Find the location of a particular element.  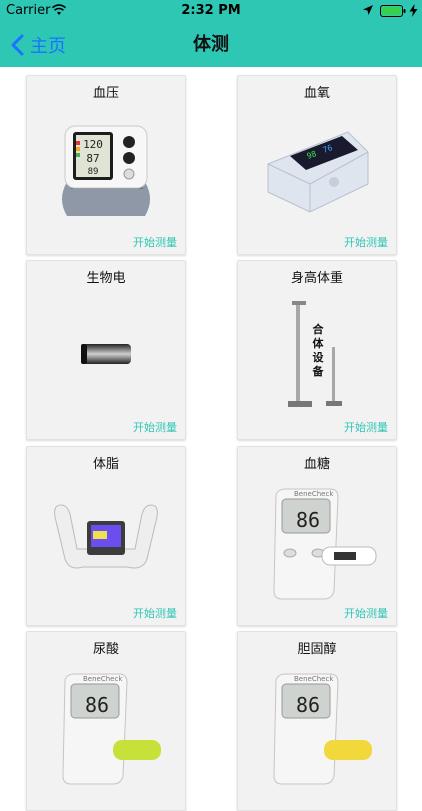

battery-icon is located at coordinates (393, 11).